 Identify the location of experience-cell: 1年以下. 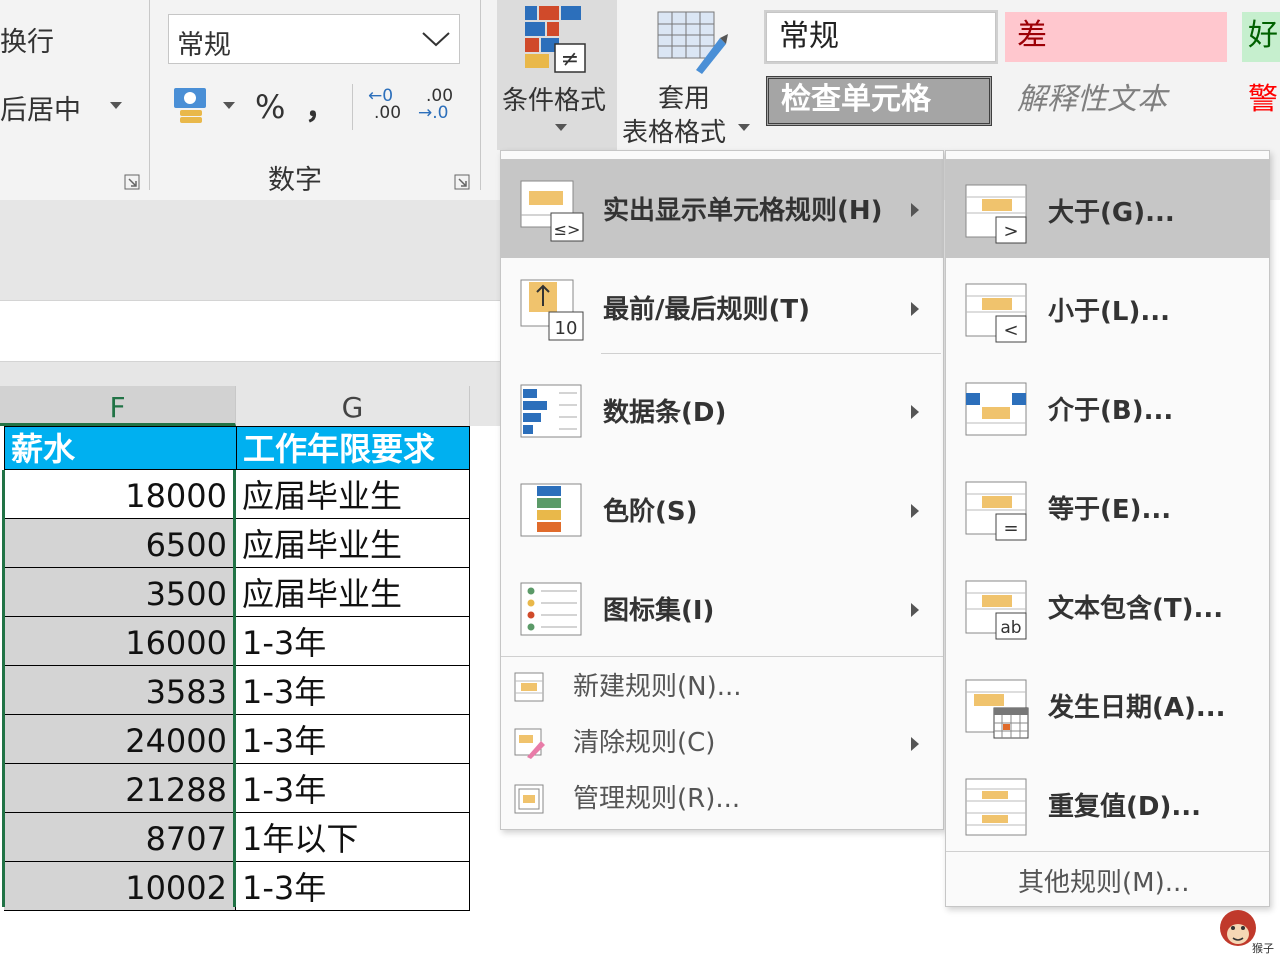
(353, 837).